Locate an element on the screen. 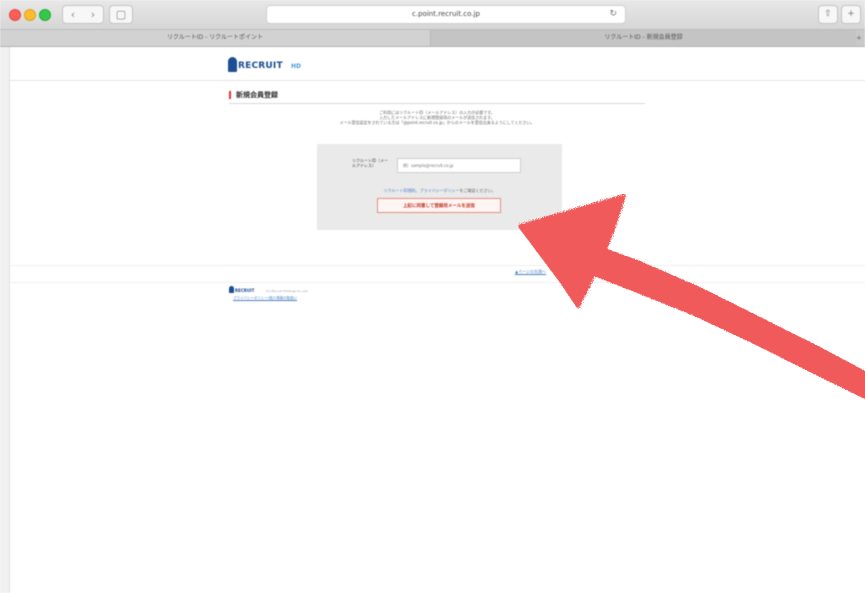 The image size is (865, 593). email-field is located at coordinates (459, 165).